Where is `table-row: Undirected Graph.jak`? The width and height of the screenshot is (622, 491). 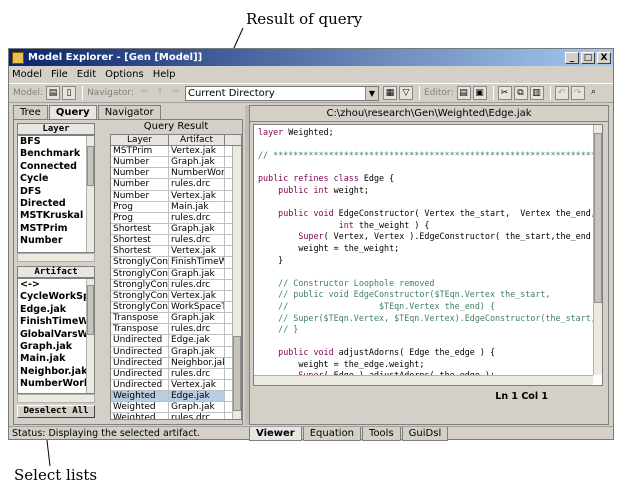
table-row: Undirected Graph.jak is located at coordinates (176, 352).